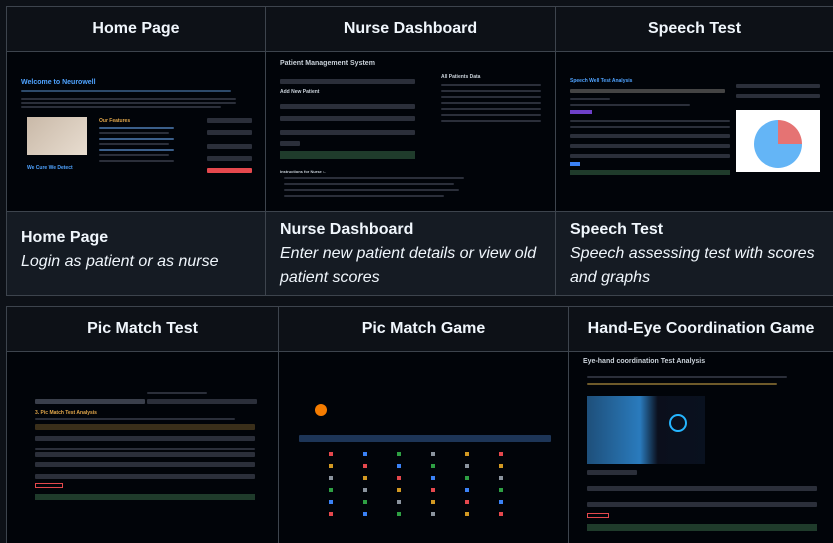  Describe the element at coordinates (347, 118) in the screenshot. I see `patient-age-field` at that location.